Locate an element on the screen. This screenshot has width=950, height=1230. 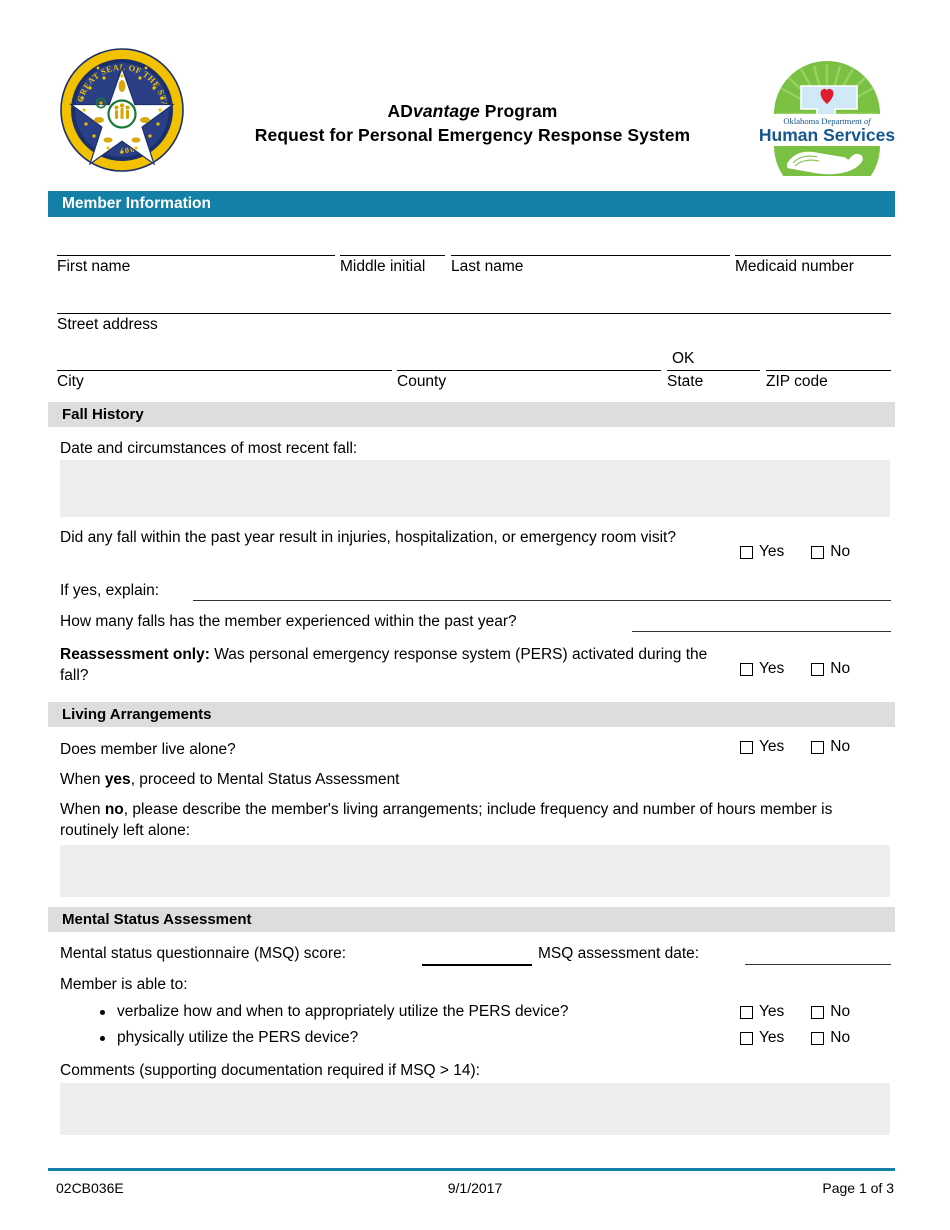
reassessment-yes-option: Yes is located at coordinates (762, 669).